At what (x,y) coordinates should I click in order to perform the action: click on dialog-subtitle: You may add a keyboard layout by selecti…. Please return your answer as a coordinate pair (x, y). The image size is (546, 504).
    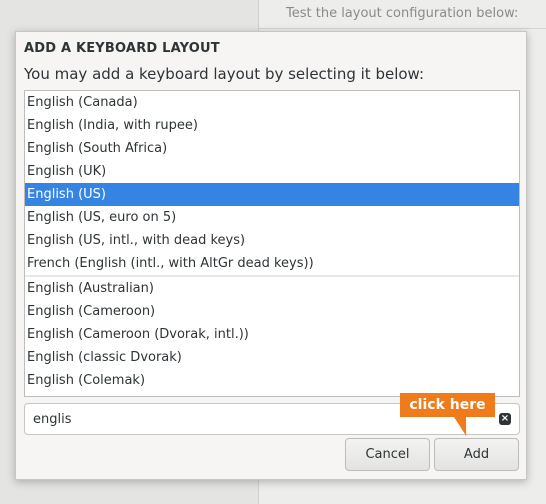
    Looking at the image, I should click on (224, 74).